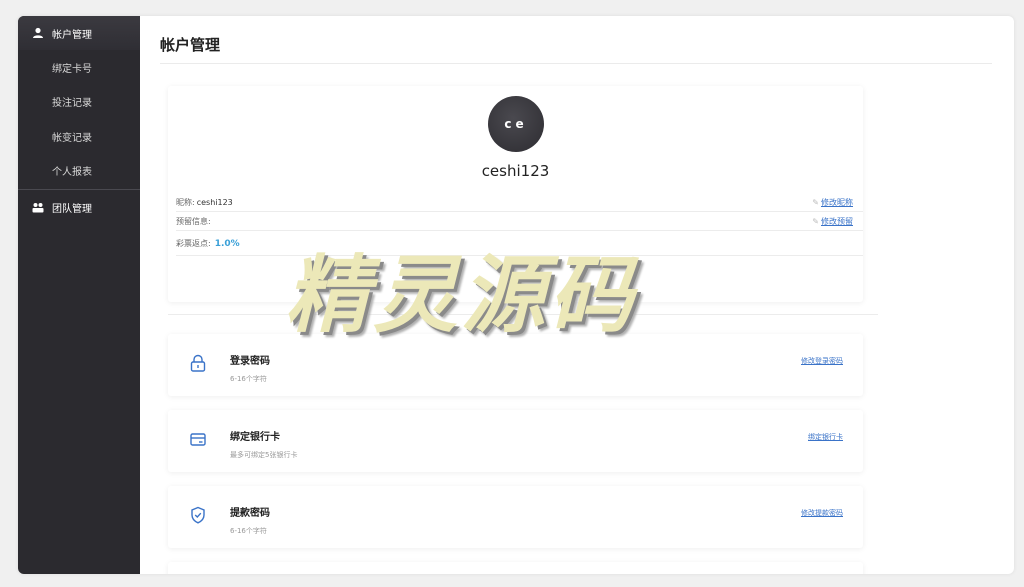 Image resolution: width=1024 pixels, height=587 pixels. I want to click on sidebar-item-account-changes: 帐变记录, so click(79, 136).